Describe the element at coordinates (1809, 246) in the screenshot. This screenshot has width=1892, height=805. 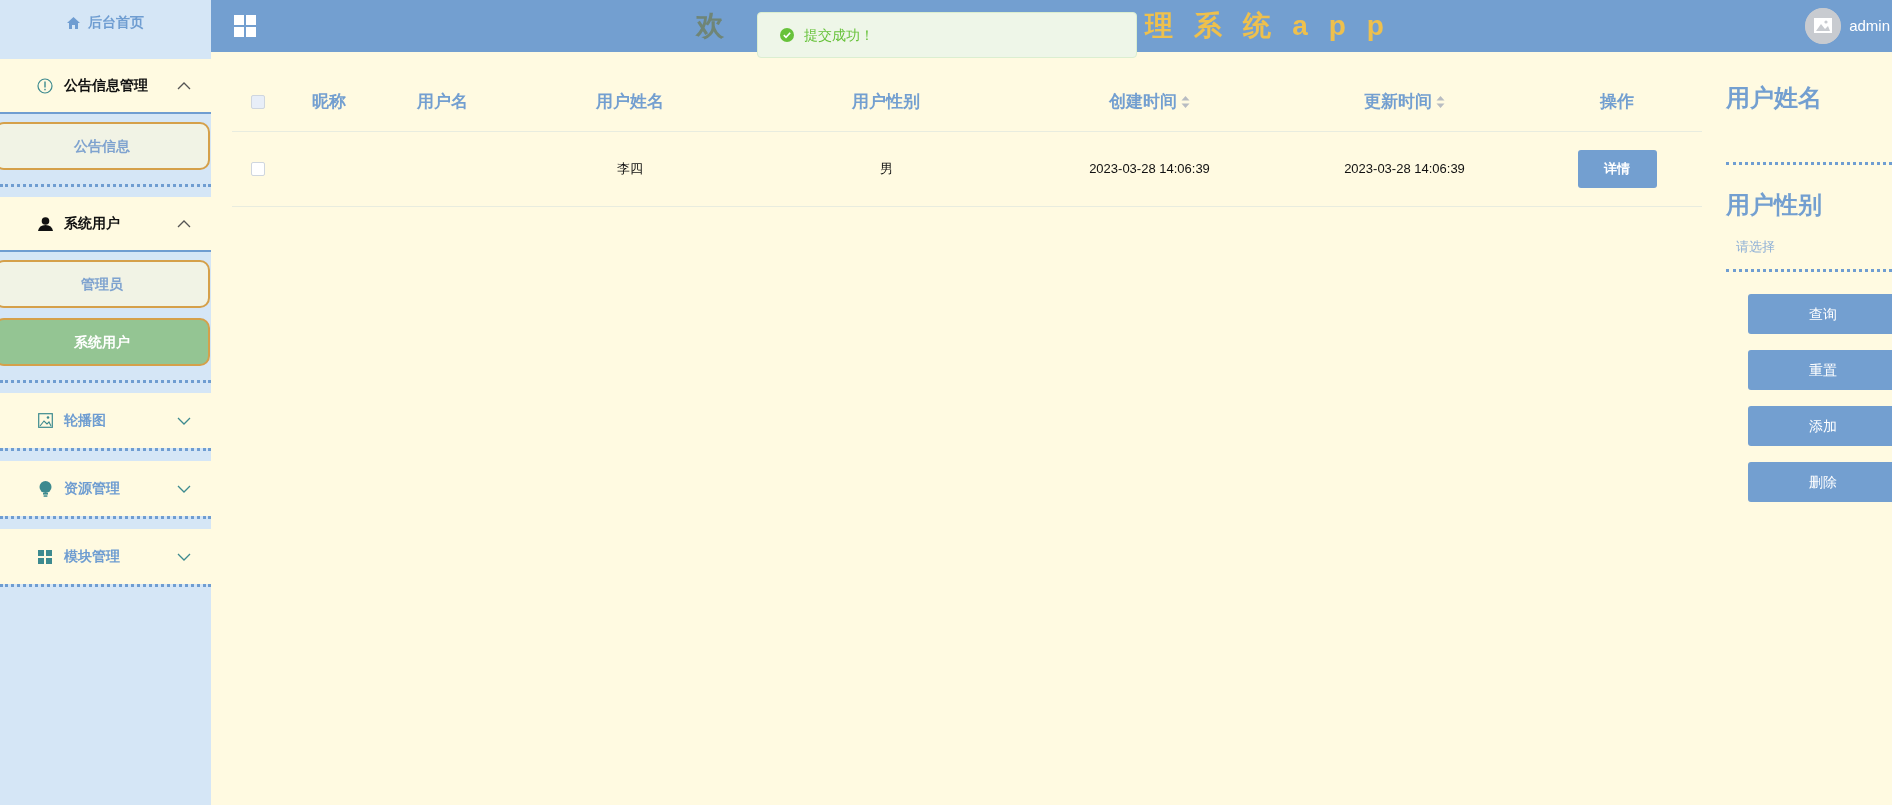
I see `select-field: 请选择` at that location.